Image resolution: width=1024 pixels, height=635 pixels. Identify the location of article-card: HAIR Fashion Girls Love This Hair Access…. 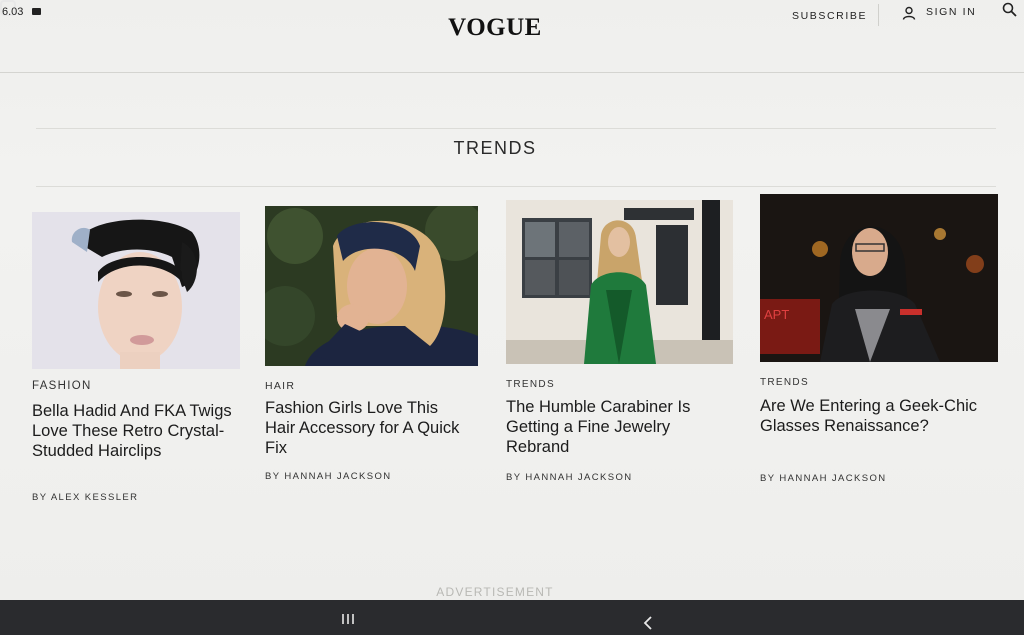
(372, 351).